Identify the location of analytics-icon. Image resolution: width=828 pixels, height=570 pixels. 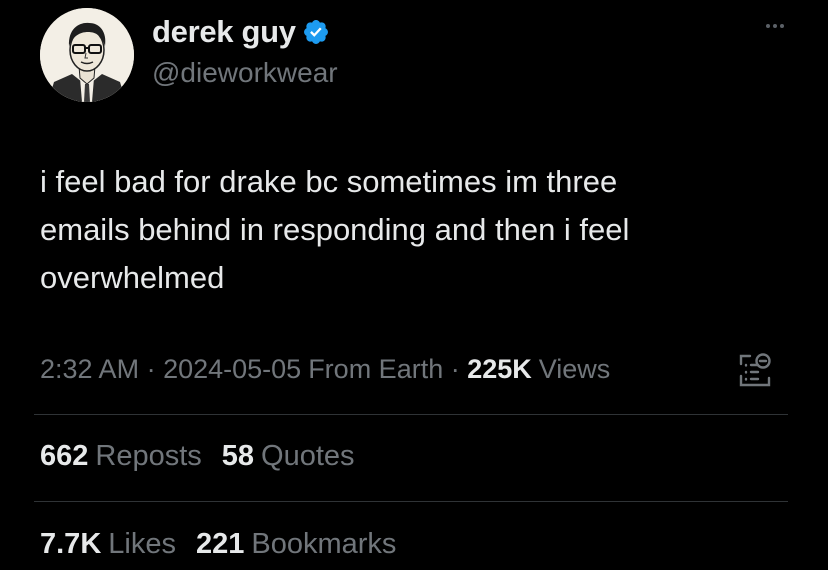
(755, 370).